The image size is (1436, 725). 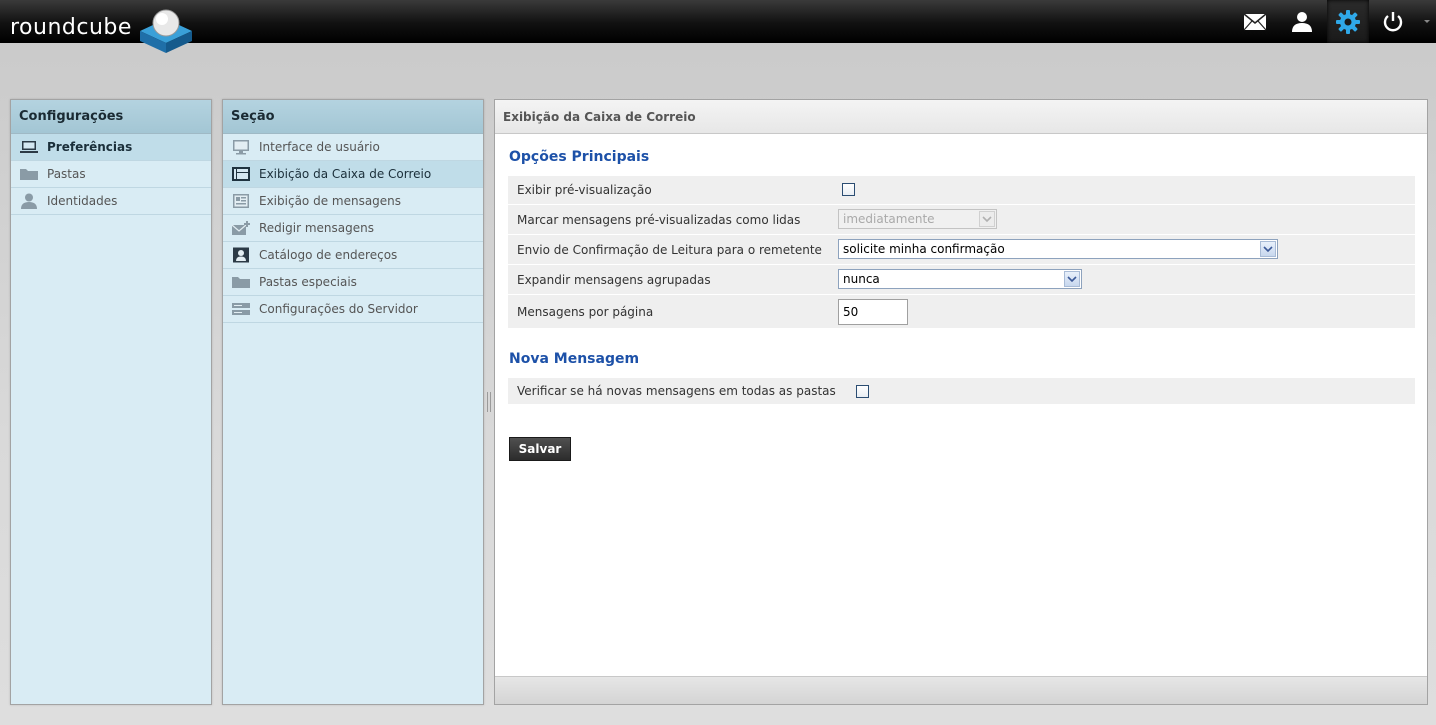 I want to click on option-row-expand-threads: Expandir mensagens agrupadas nunca, so click(x=961, y=280).